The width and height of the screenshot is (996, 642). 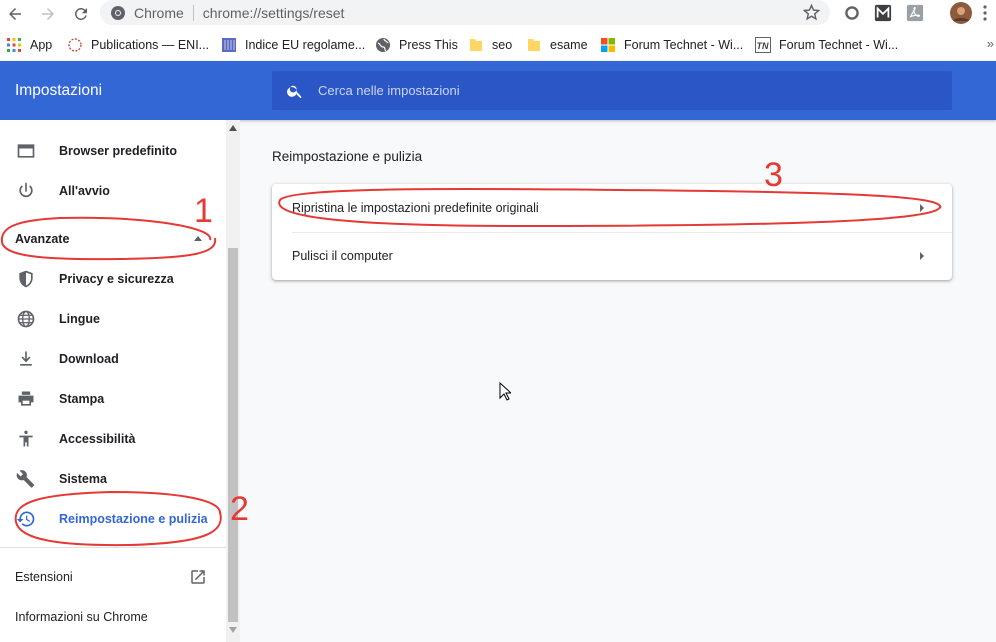 What do you see at coordinates (116, 279) in the screenshot?
I see `sidebar-item-label: Privacy e sicurezza` at bounding box center [116, 279].